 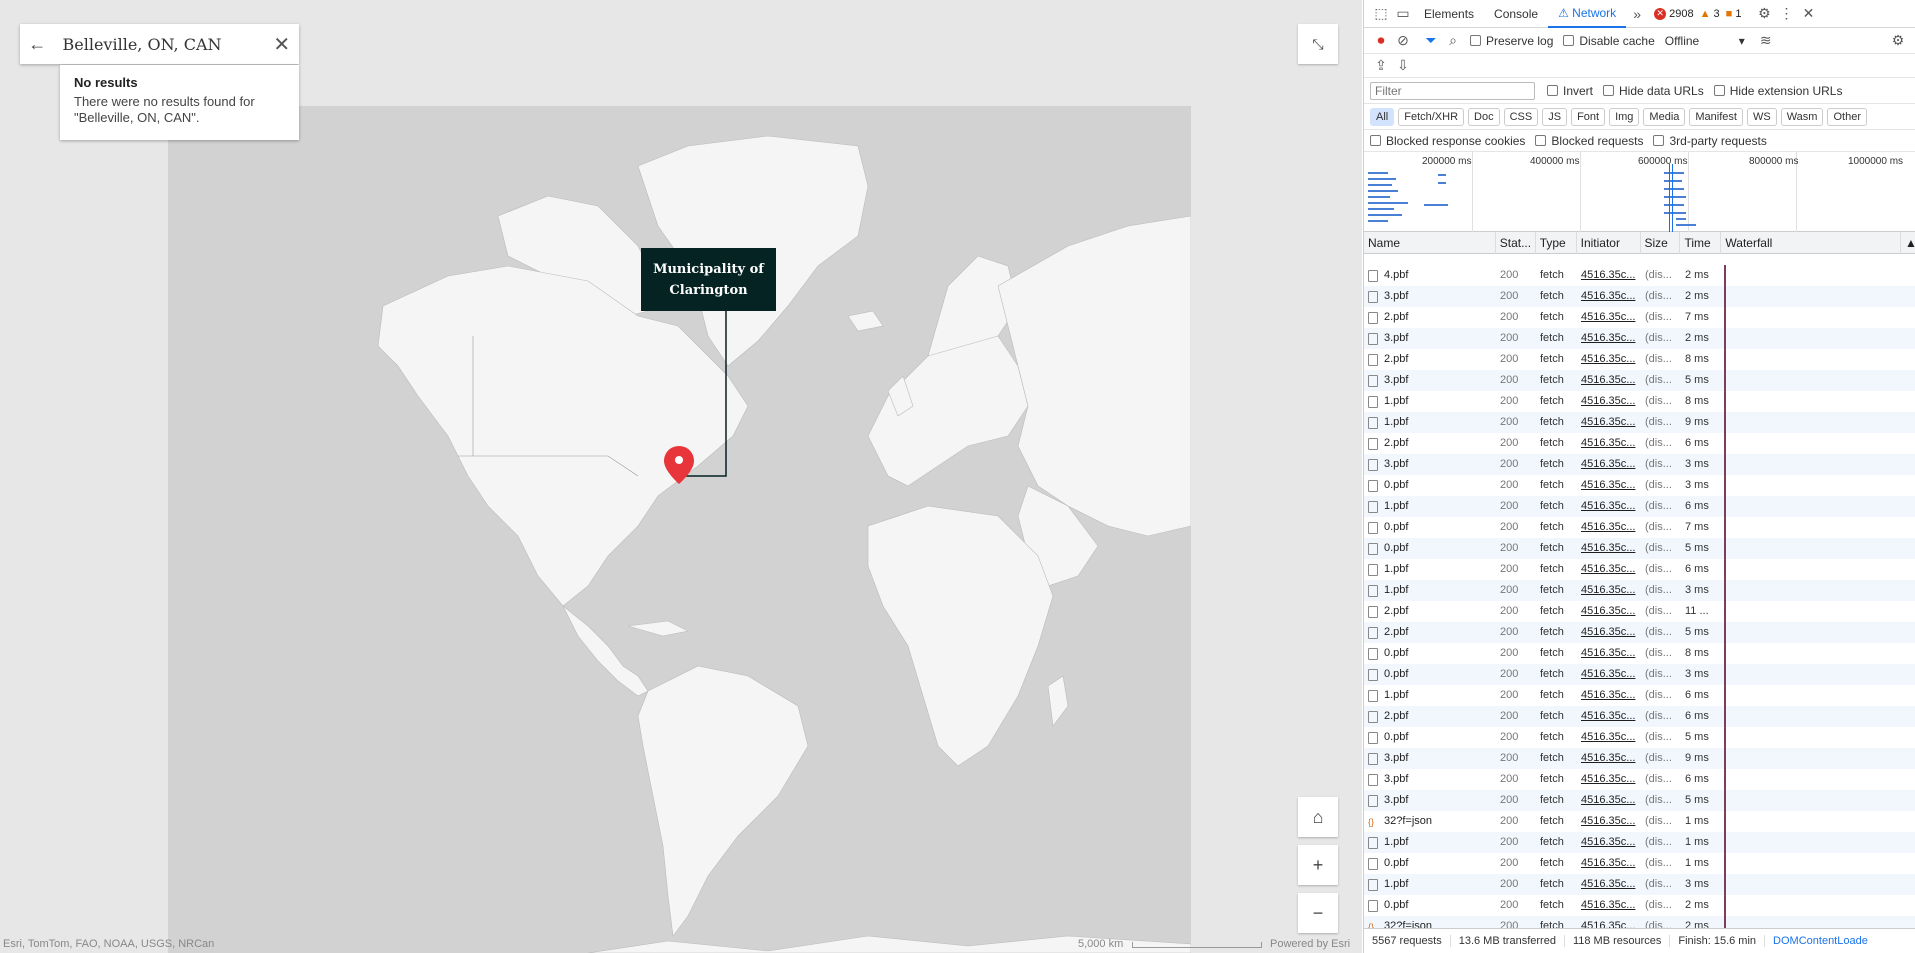 I want to click on table-row: 0.pbf 200 fetch 4516.35c... (dis... 7 ms, so click(x=1639, y=527).